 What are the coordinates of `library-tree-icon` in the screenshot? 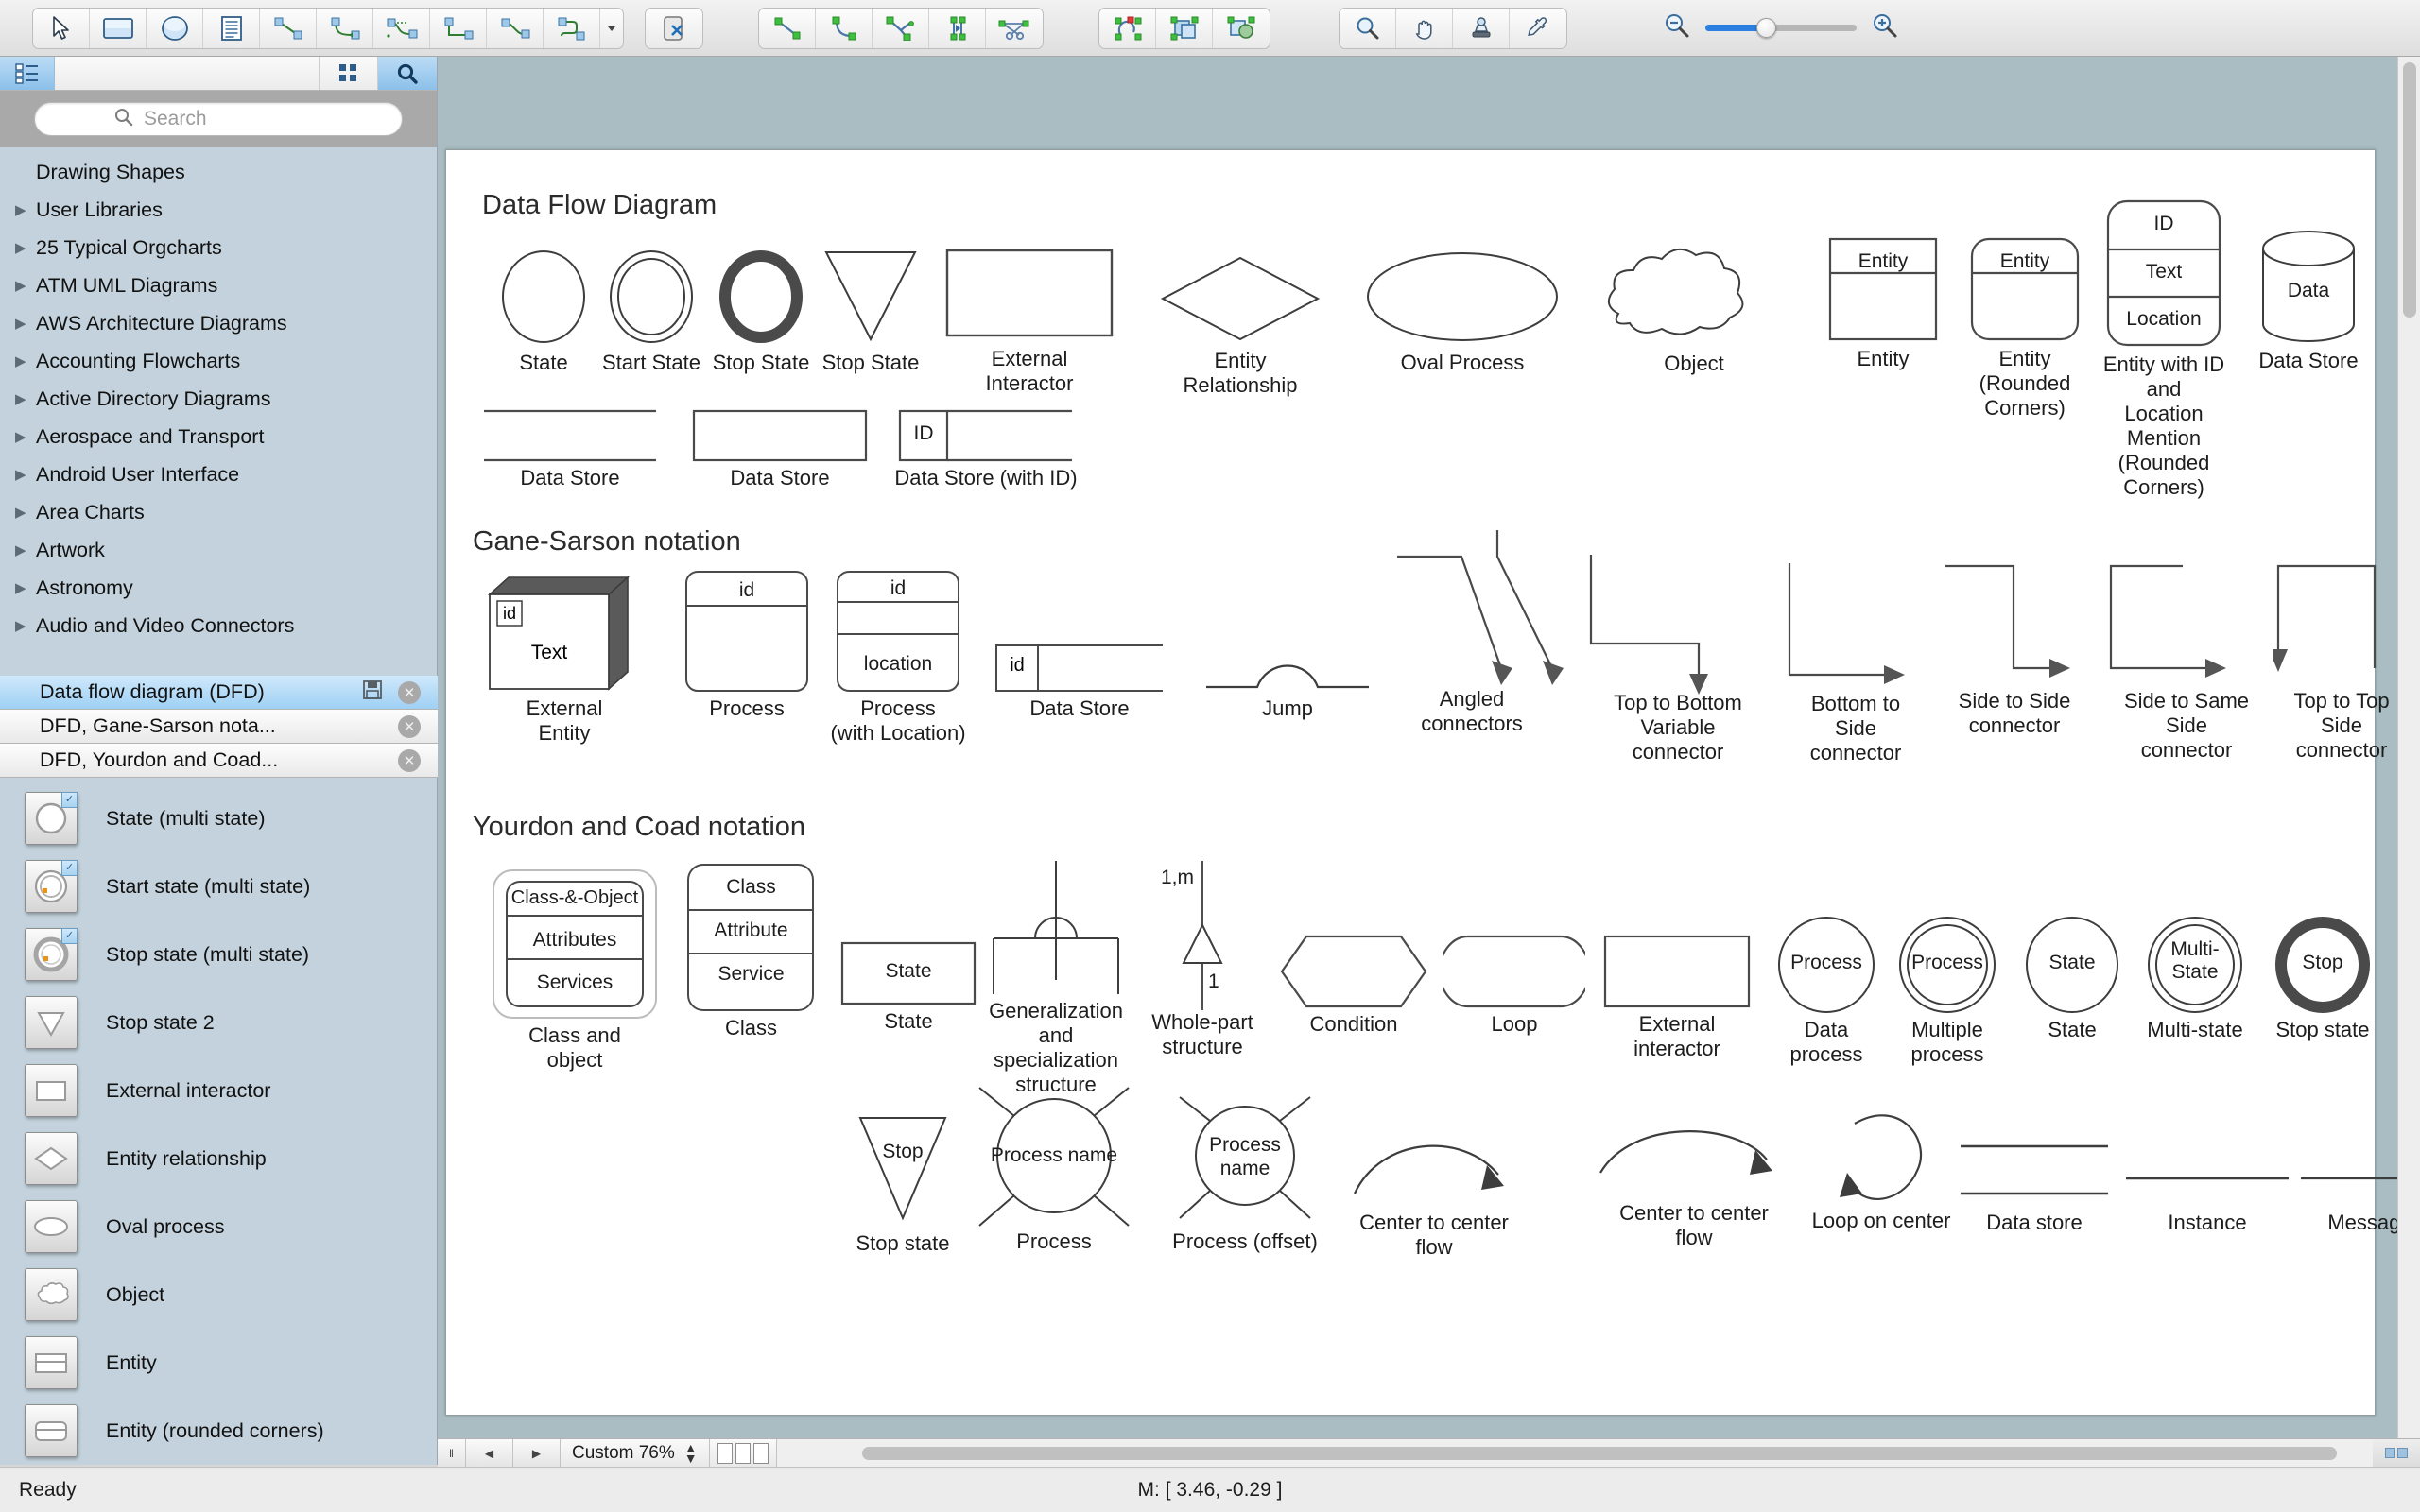 It's located at (28, 73).